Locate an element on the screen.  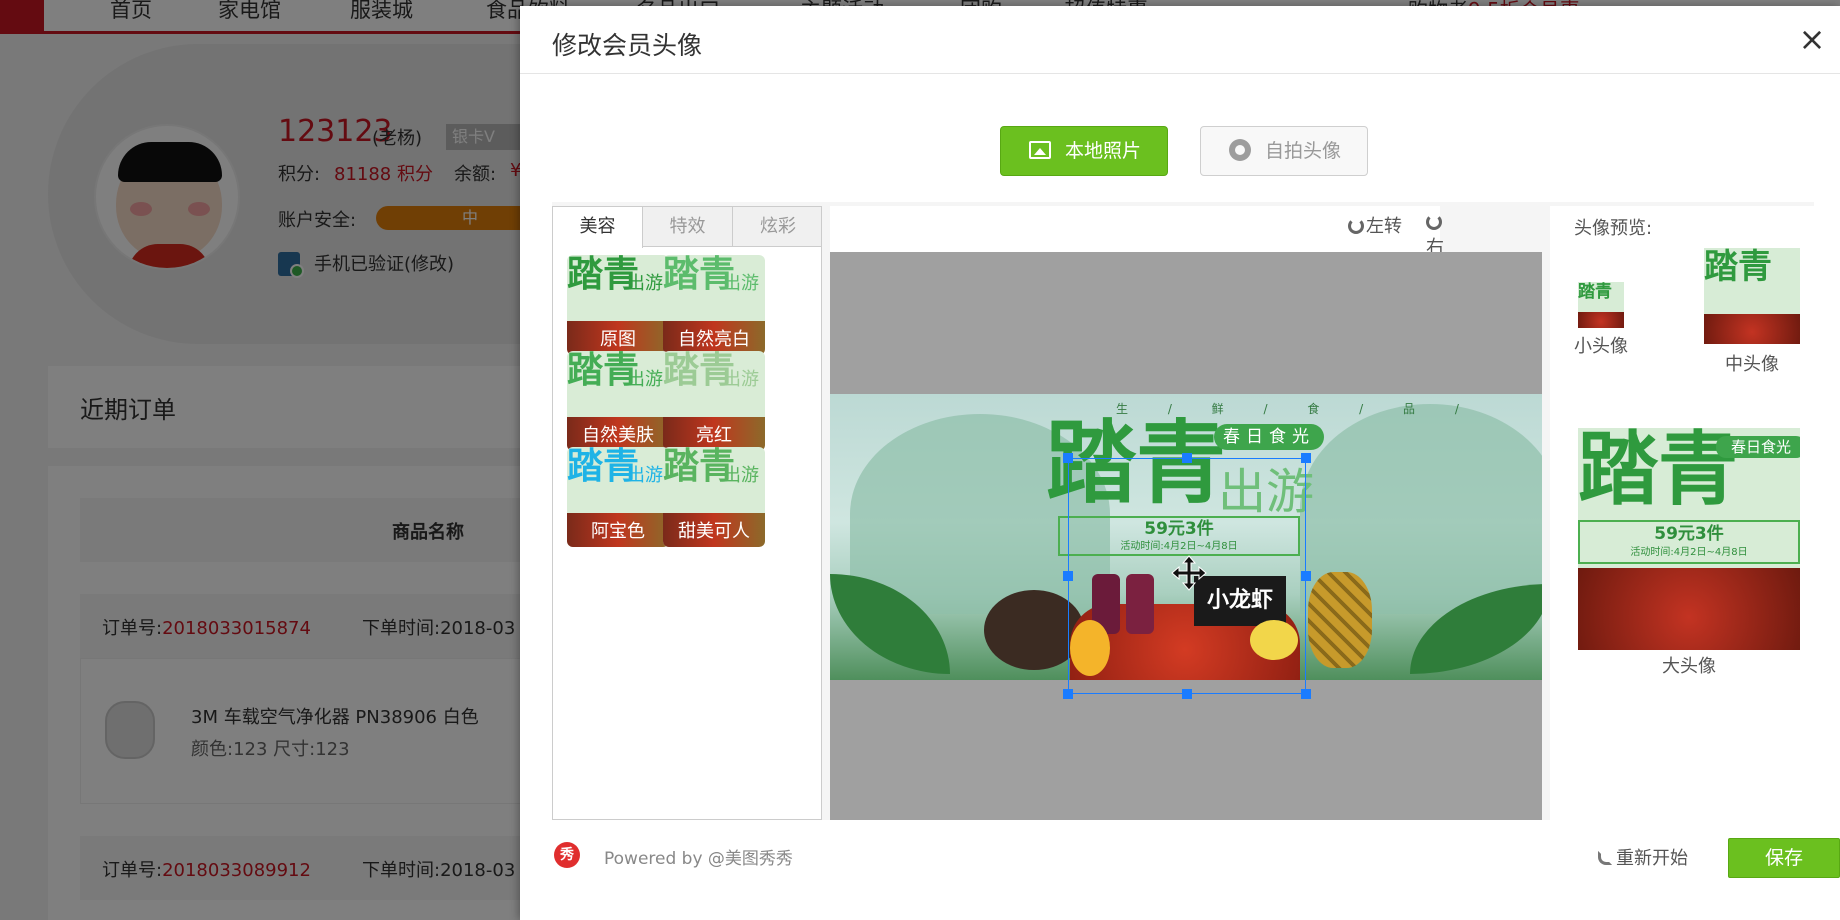
filter-option: 踏青 出游亮红 is located at coordinates (714, 401).